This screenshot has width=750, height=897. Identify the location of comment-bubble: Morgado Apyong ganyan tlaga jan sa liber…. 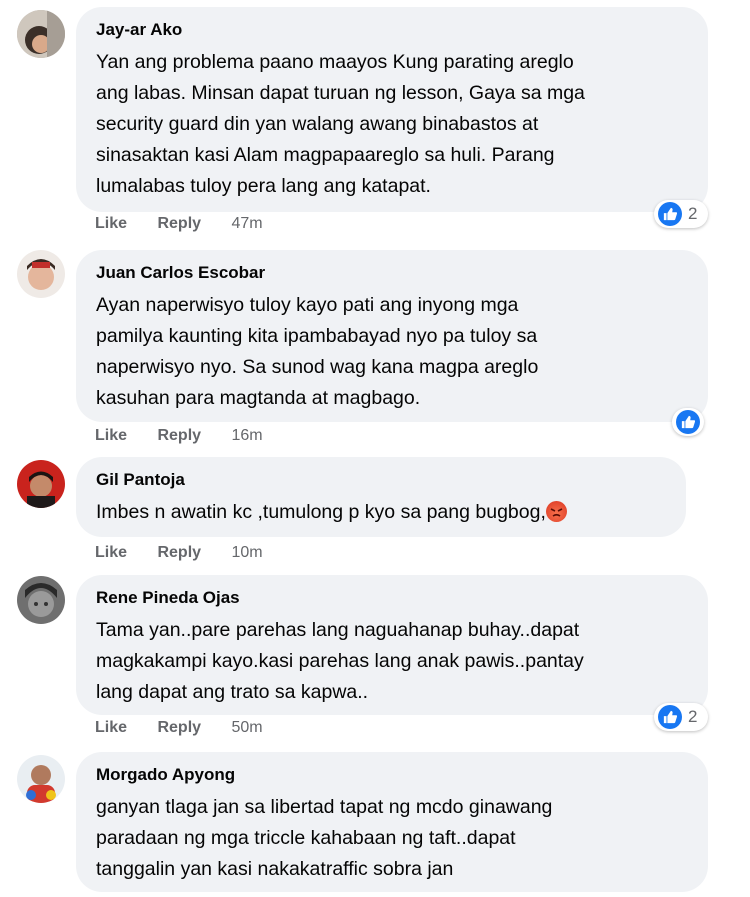
(392, 822).